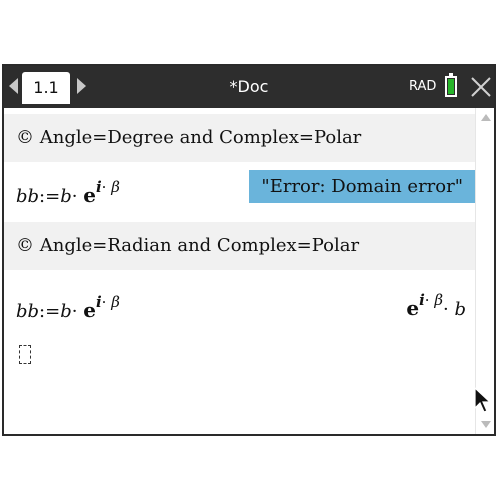 The width and height of the screenshot is (500, 500). I want to click on scroll-down-icon, so click(486, 424).